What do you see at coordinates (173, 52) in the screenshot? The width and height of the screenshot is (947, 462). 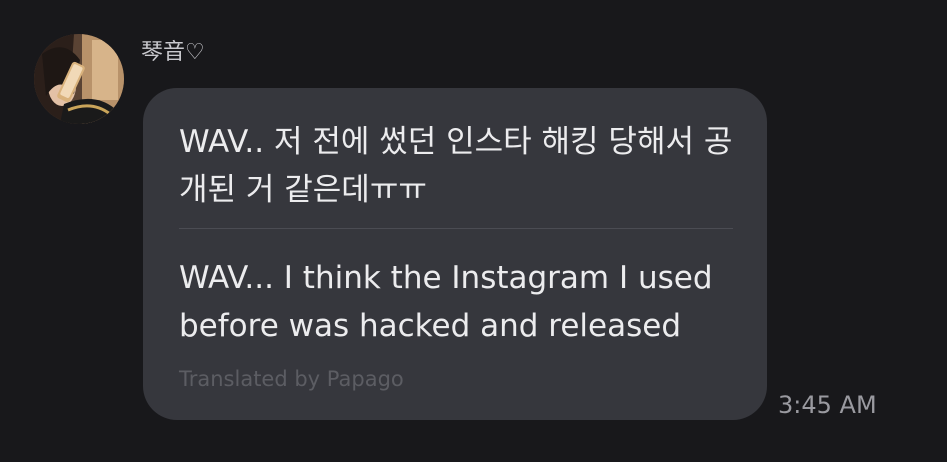 I see `sender-name: 琴音♡` at bounding box center [173, 52].